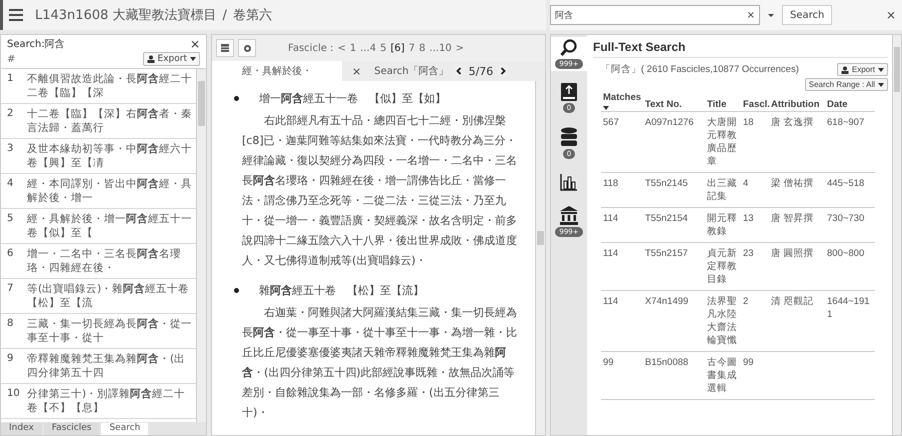 Image resolution: width=902 pixels, height=436 pixels. I want to click on panel-title: Search:阿含, so click(36, 44).